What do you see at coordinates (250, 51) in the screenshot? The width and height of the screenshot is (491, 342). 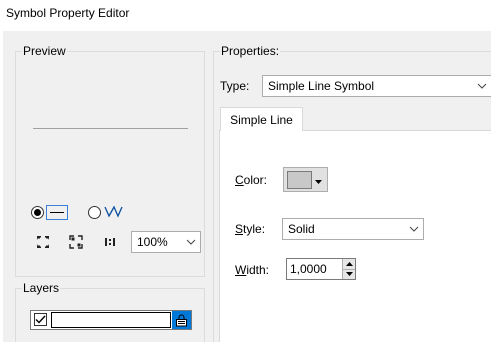 I see `properties-legend: Properties:` at bounding box center [250, 51].